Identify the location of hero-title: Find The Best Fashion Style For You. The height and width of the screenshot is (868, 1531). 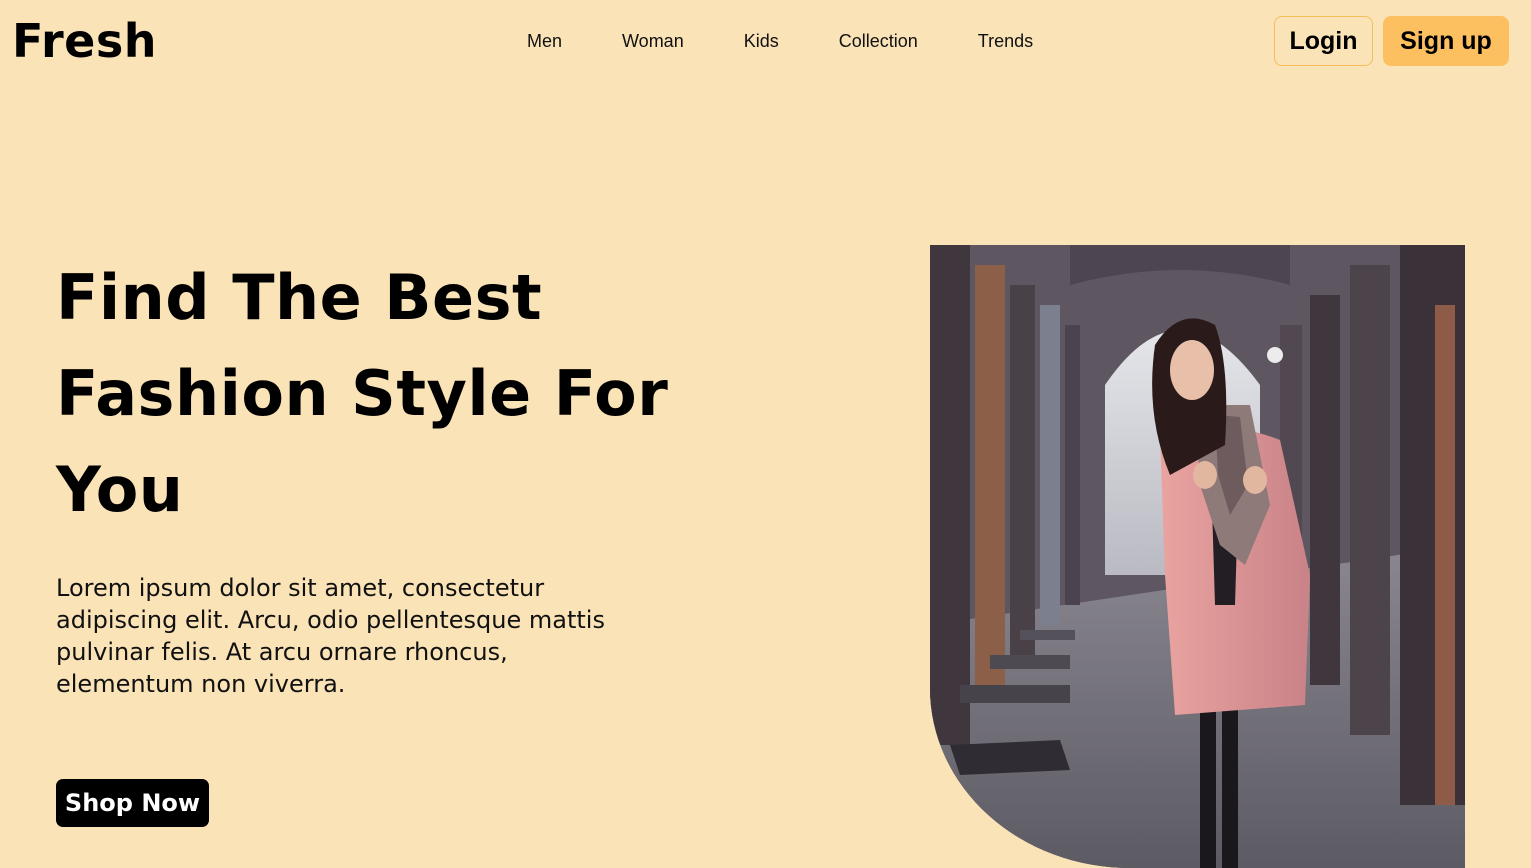
(362, 393).